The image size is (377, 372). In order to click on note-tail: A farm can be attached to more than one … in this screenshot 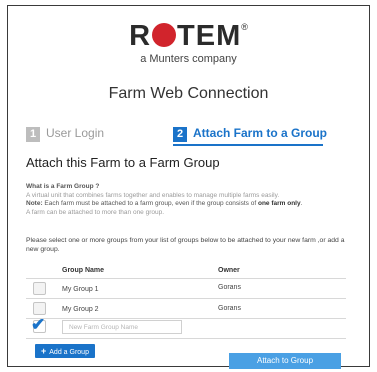, I will do `click(95, 212)`.